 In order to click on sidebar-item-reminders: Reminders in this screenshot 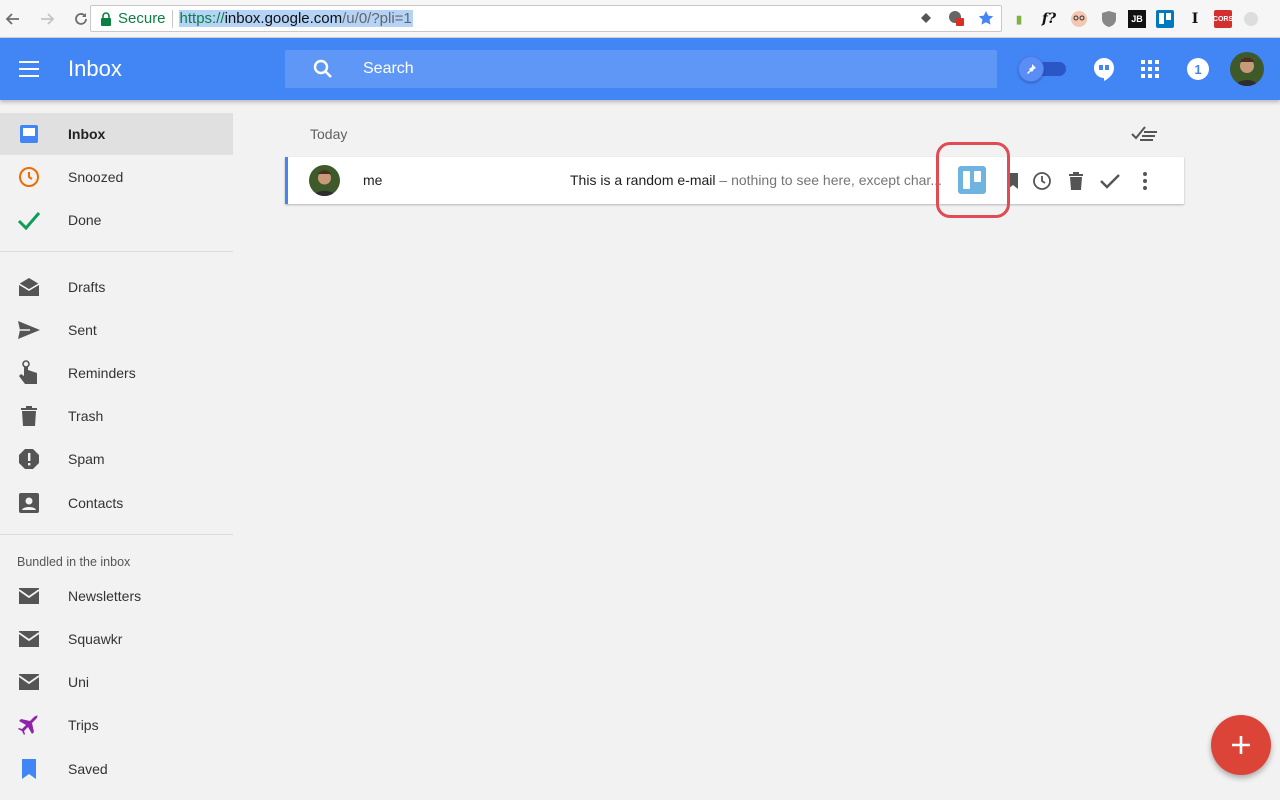, I will do `click(116, 373)`.